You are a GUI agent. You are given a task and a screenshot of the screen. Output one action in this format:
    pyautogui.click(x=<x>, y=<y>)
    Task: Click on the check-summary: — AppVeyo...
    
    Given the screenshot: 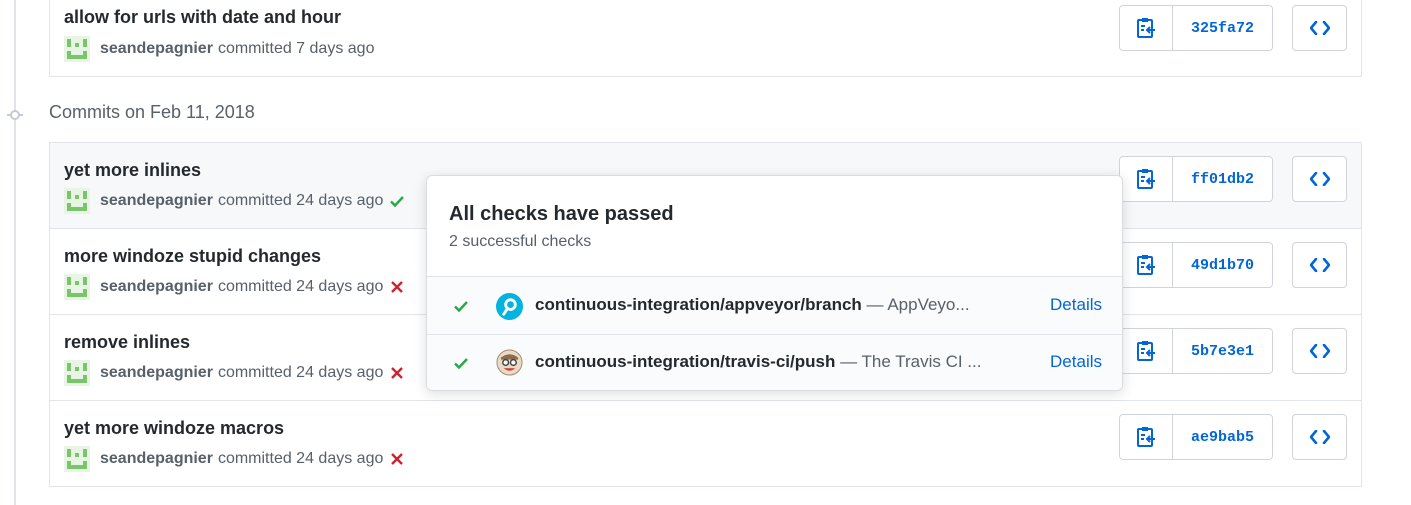 What is the action you would take?
    pyautogui.click(x=918, y=304)
    